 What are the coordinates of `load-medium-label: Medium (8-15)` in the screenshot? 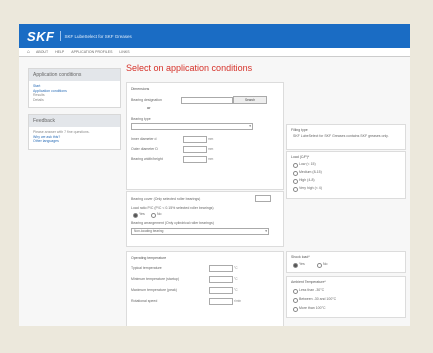 It's located at (310, 172).